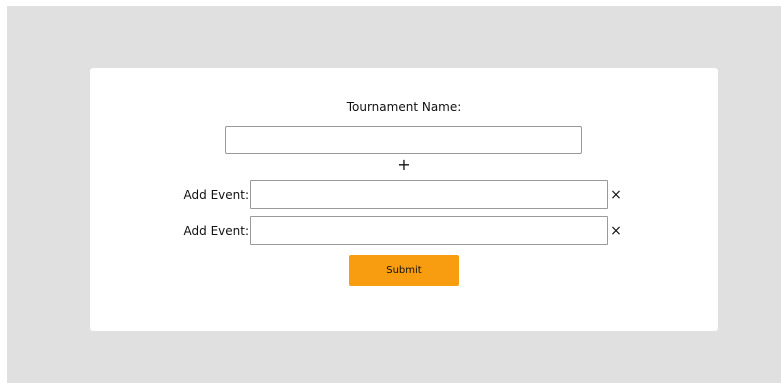 Image resolution: width=781 pixels, height=383 pixels. What do you see at coordinates (616, 195) in the screenshot?
I see `remove-event-button-1: ×` at bounding box center [616, 195].